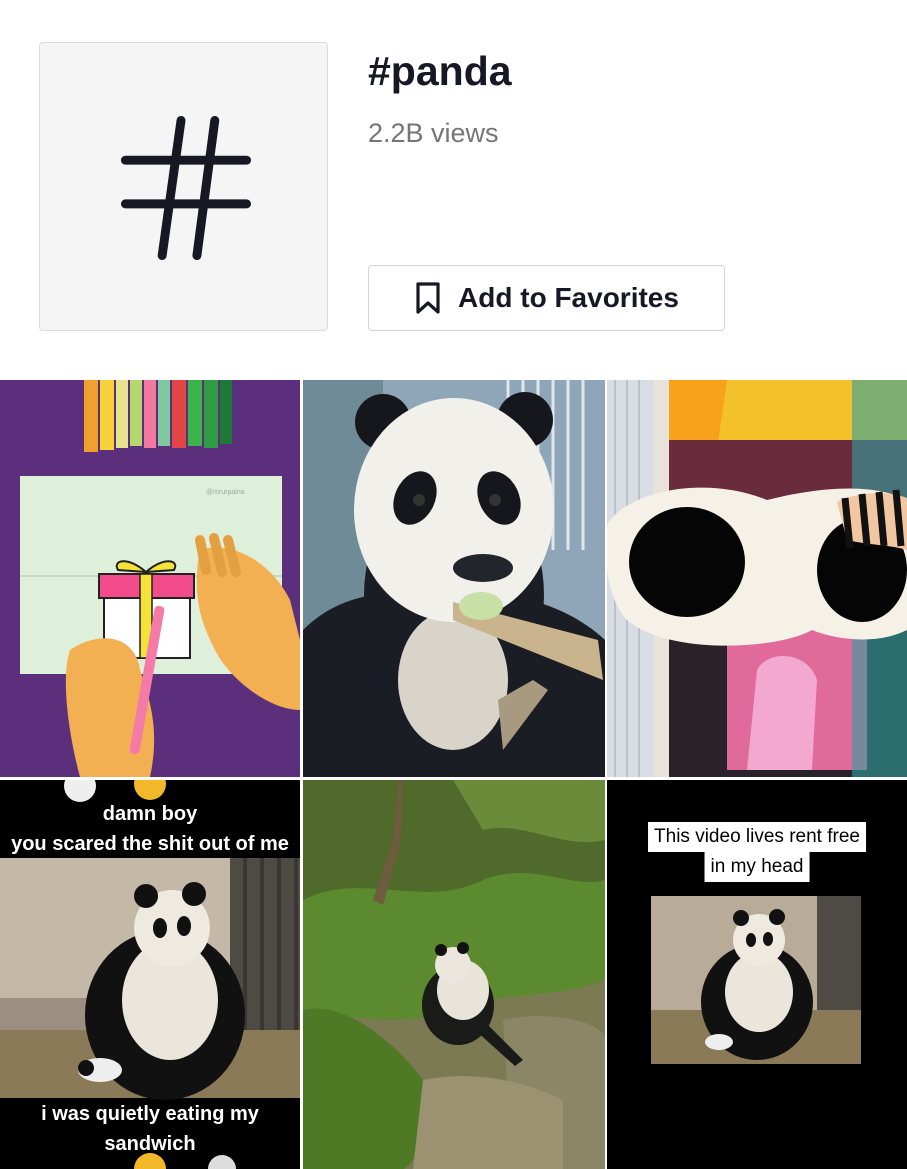  Describe the element at coordinates (428, 298) in the screenshot. I see `bookmark-icon` at that location.